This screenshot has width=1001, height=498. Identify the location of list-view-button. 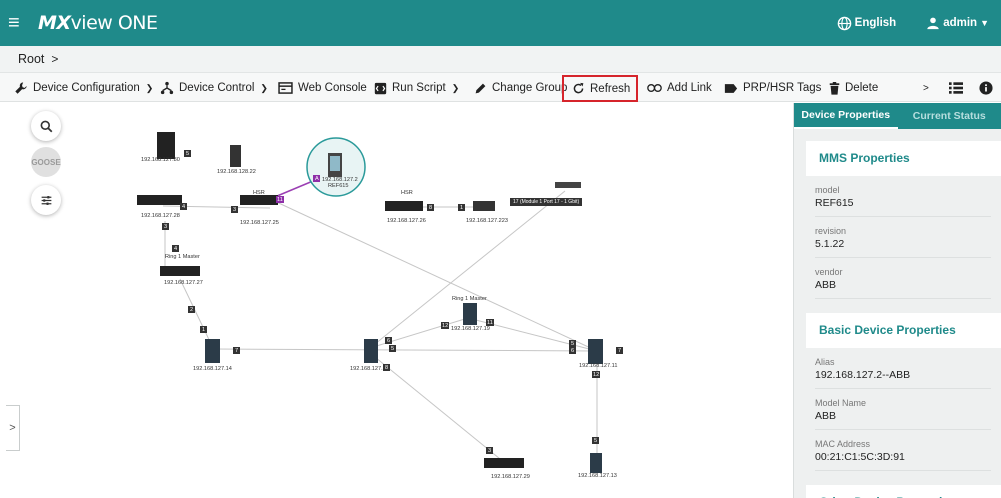
(956, 88).